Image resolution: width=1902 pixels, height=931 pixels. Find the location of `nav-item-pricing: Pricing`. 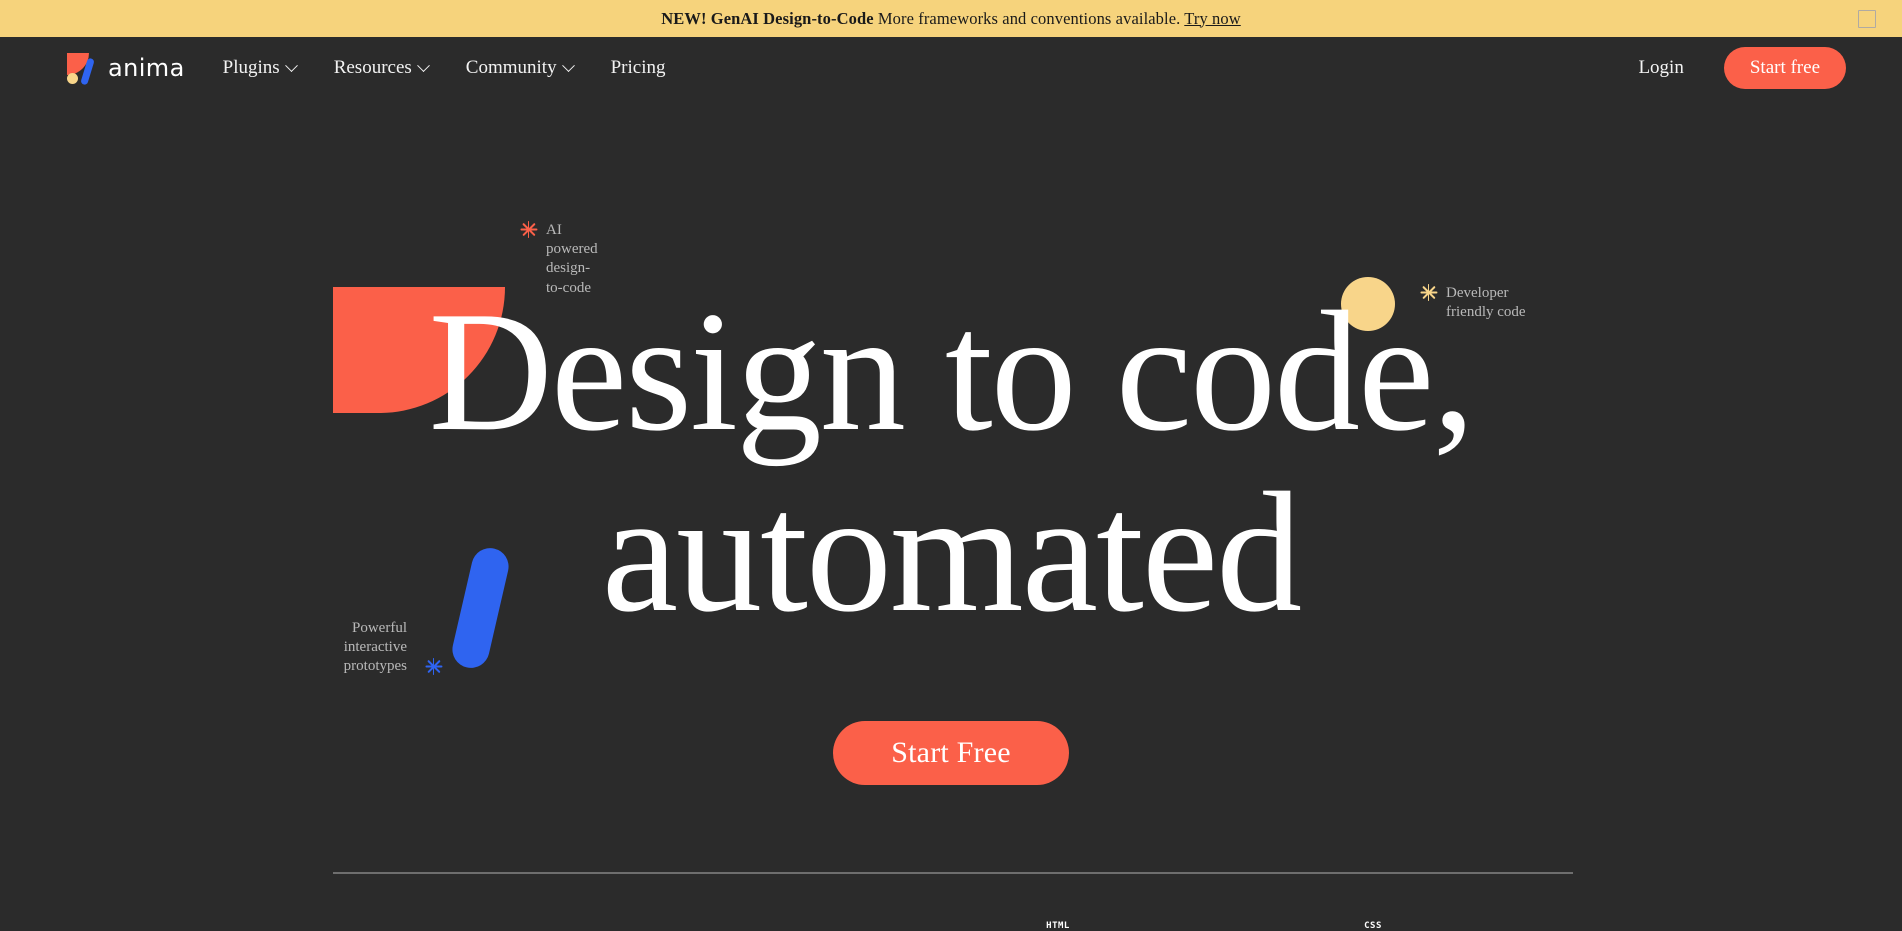

nav-item-pricing: Pricing is located at coordinates (638, 68).